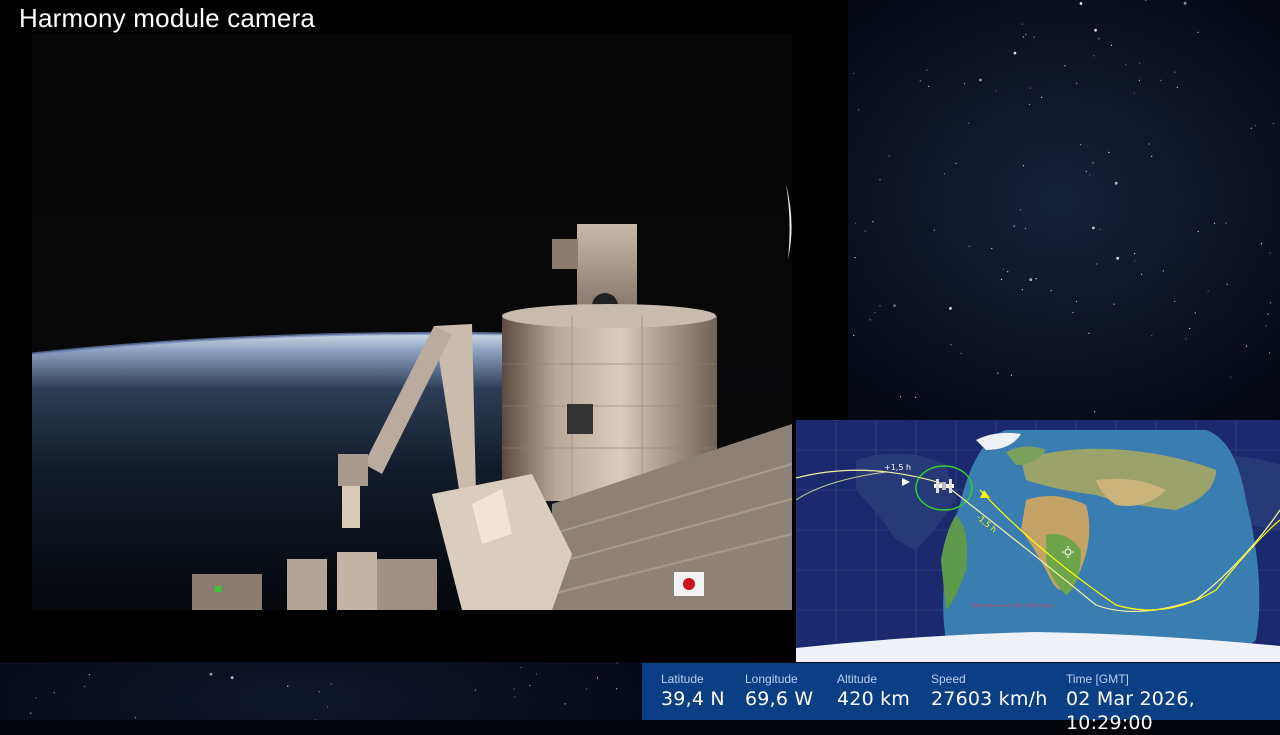  Describe the element at coordinates (779, 699) in the screenshot. I see `longitude-value: 69,6 W` at that location.